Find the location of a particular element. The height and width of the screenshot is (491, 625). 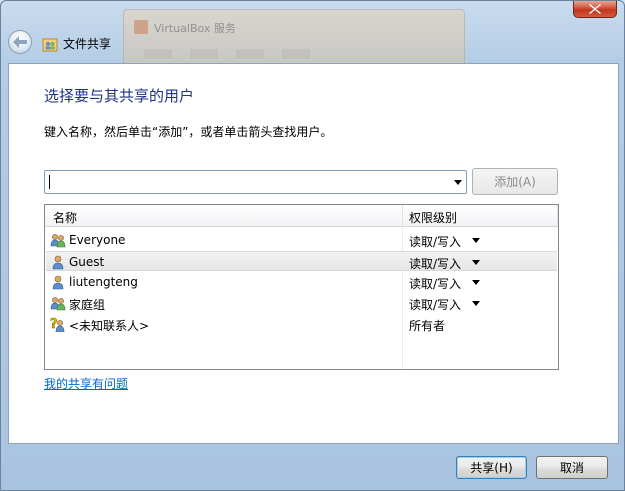

list-row-guest: Guest 读取/写入 is located at coordinates (301, 261).